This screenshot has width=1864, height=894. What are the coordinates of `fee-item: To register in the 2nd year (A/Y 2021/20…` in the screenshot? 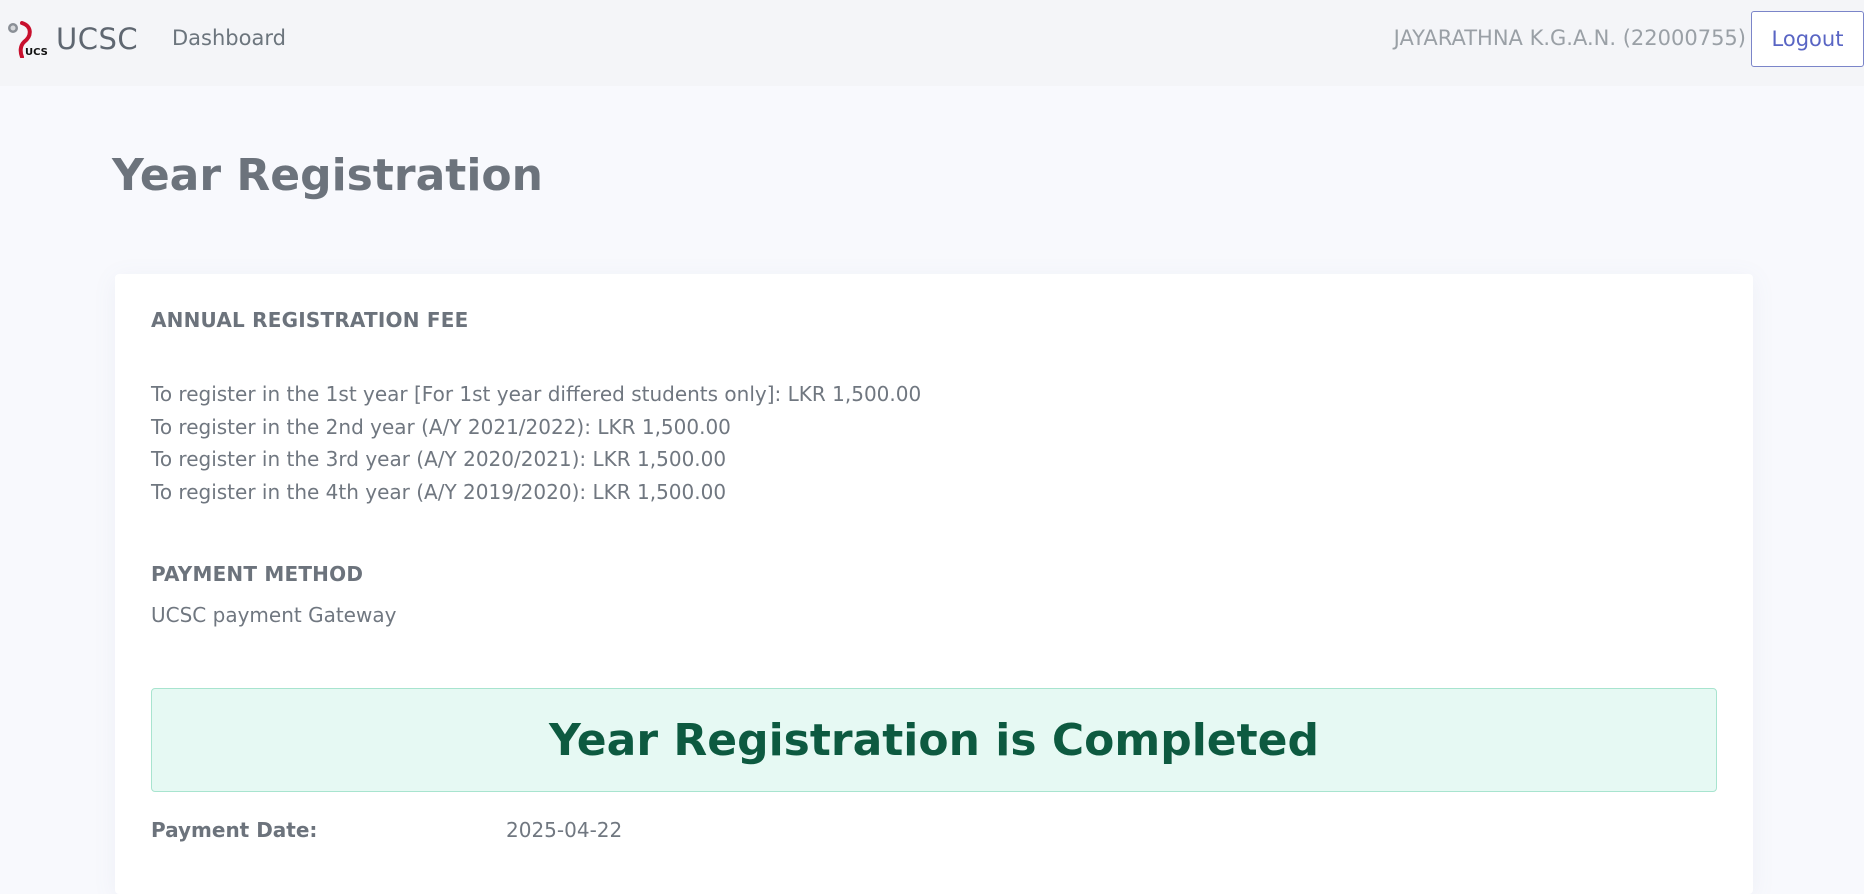 It's located at (441, 426).